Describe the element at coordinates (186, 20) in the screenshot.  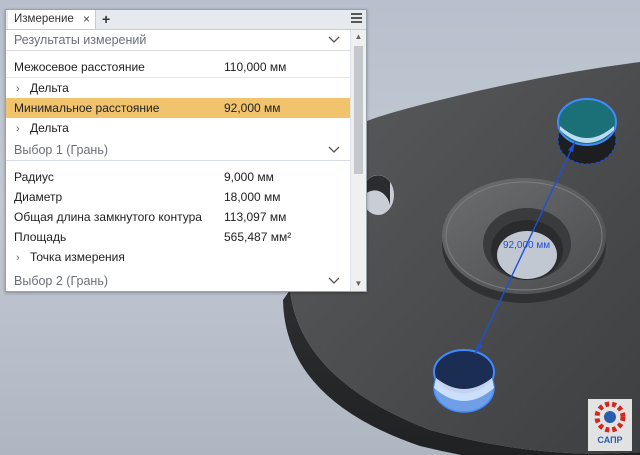
I see `tab-bar: Измерение × +` at that location.